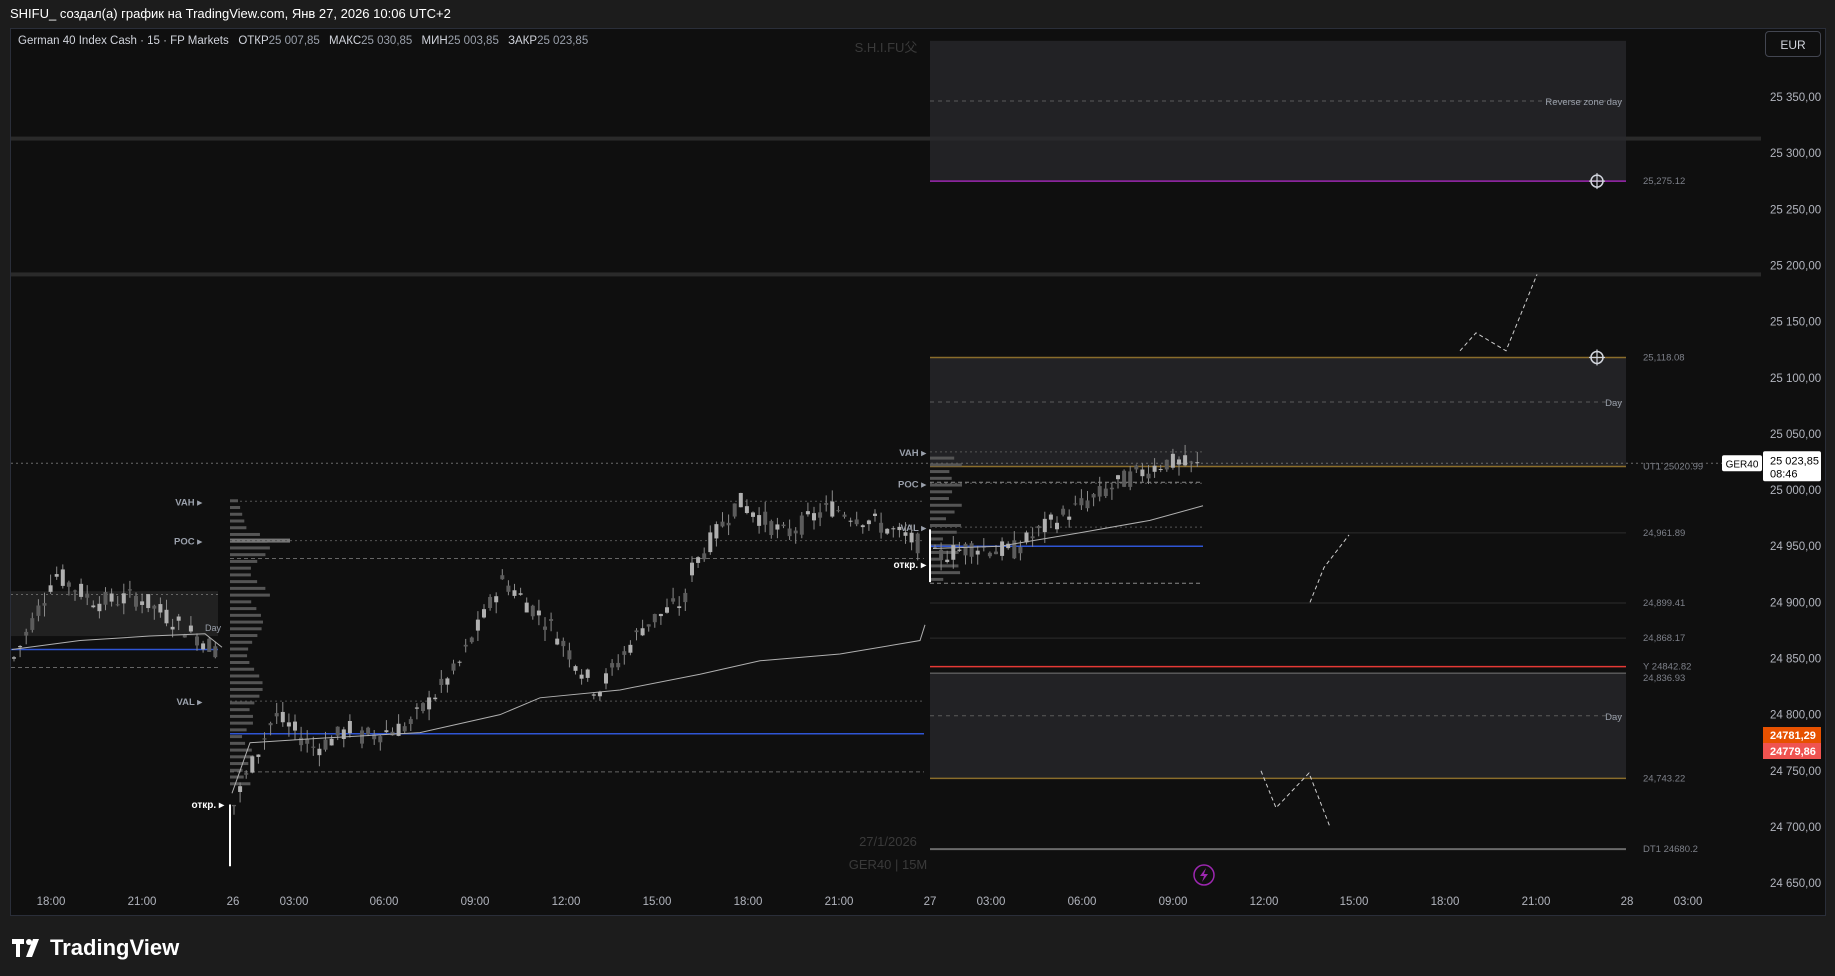 This screenshot has width=1835, height=976. What do you see at coordinates (886, 274) in the screenshot?
I see `thick-level-line` at bounding box center [886, 274].